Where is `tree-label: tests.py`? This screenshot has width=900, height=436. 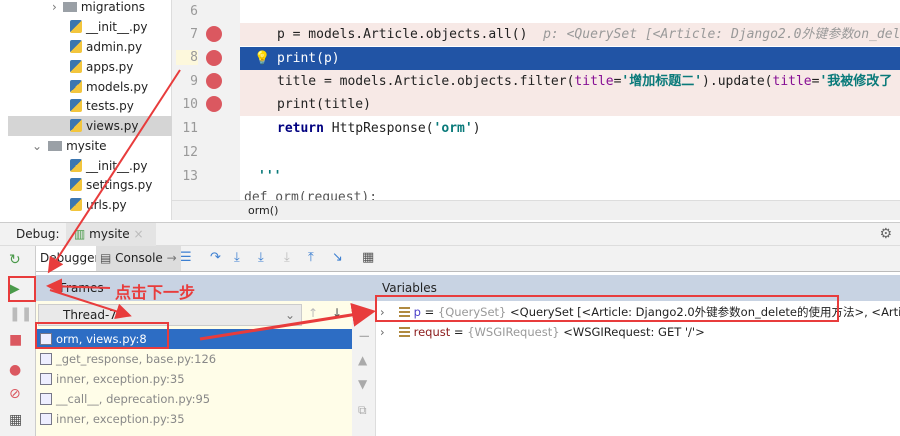 tree-label: tests.py is located at coordinates (110, 106).